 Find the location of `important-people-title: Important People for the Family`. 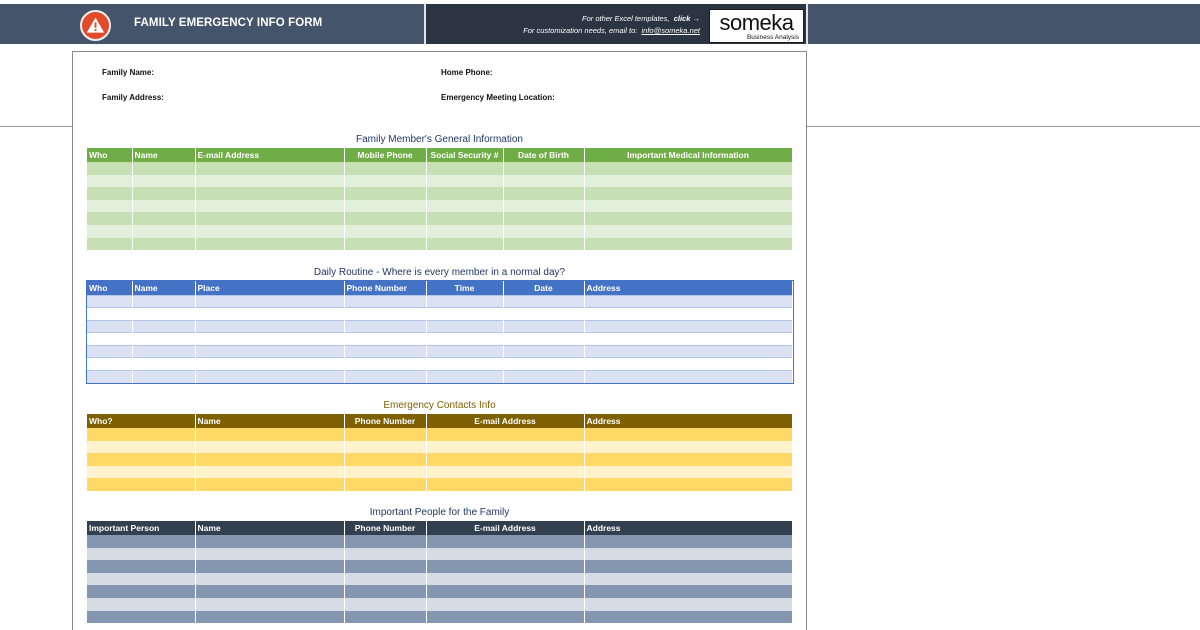

important-people-title: Important People for the Family is located at coordinates (439, 512).